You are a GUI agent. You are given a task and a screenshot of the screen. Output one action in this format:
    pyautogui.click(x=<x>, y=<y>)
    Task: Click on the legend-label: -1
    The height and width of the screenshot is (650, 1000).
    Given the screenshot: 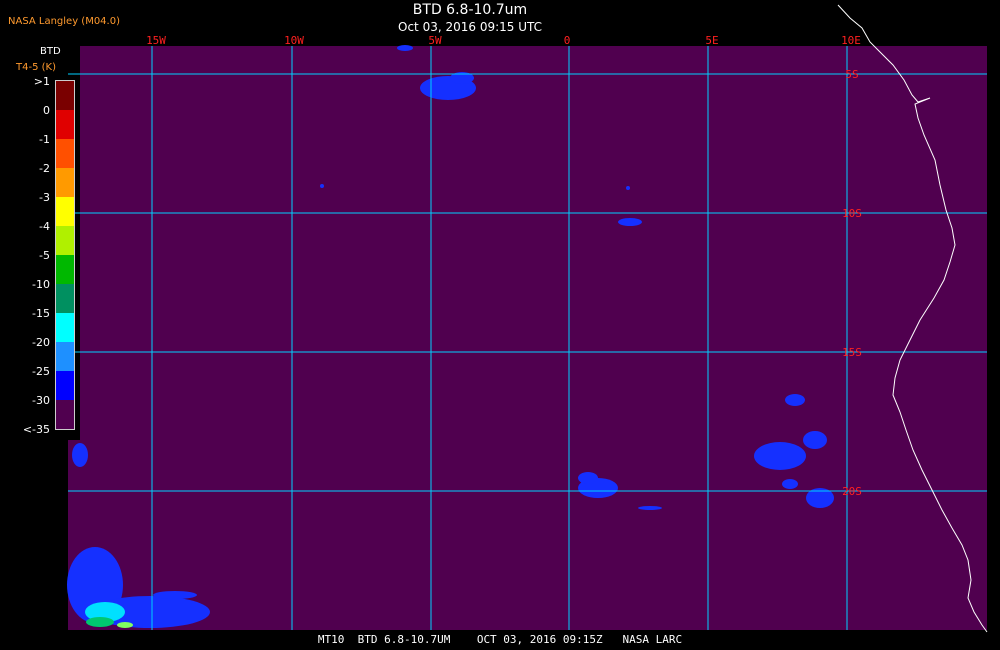 What is the action you would take?
    pyautogui.click(x=44, y=139)
    